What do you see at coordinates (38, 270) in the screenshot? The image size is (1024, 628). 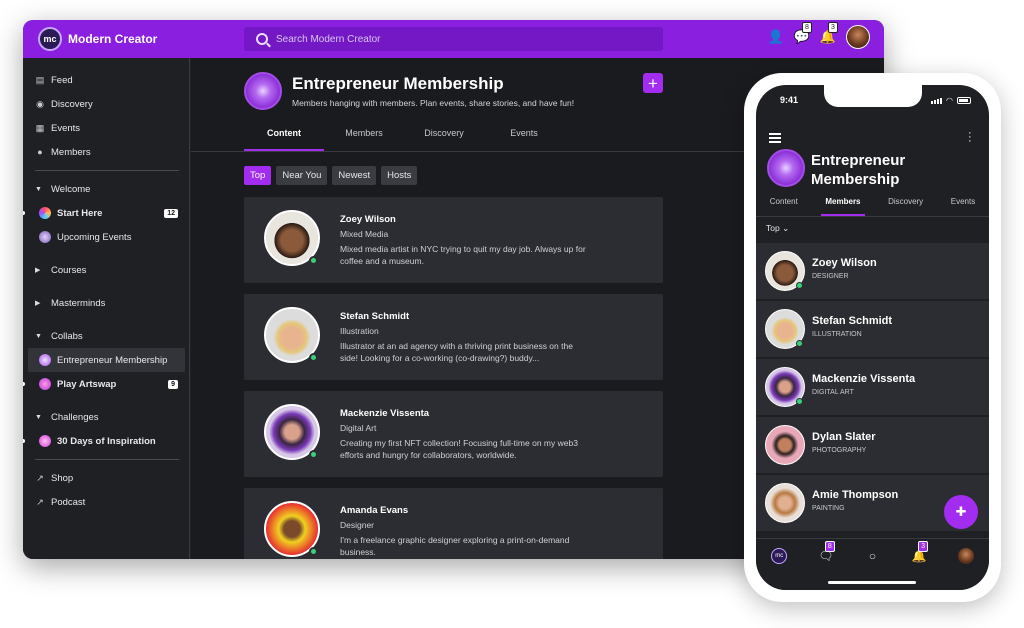 I see `caret-right-icon: ▶` at bounding box center [38, 270].